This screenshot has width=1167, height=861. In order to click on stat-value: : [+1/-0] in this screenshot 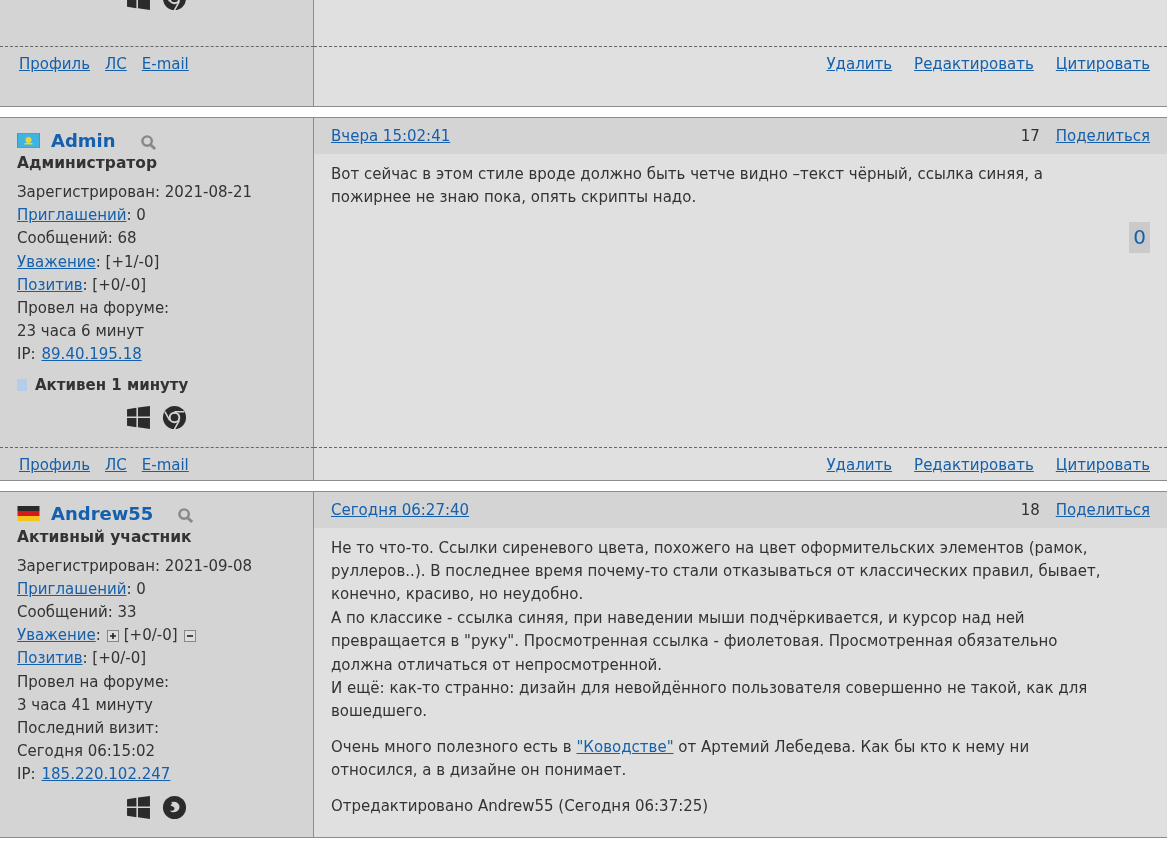, I will do `click(127, 262)`.